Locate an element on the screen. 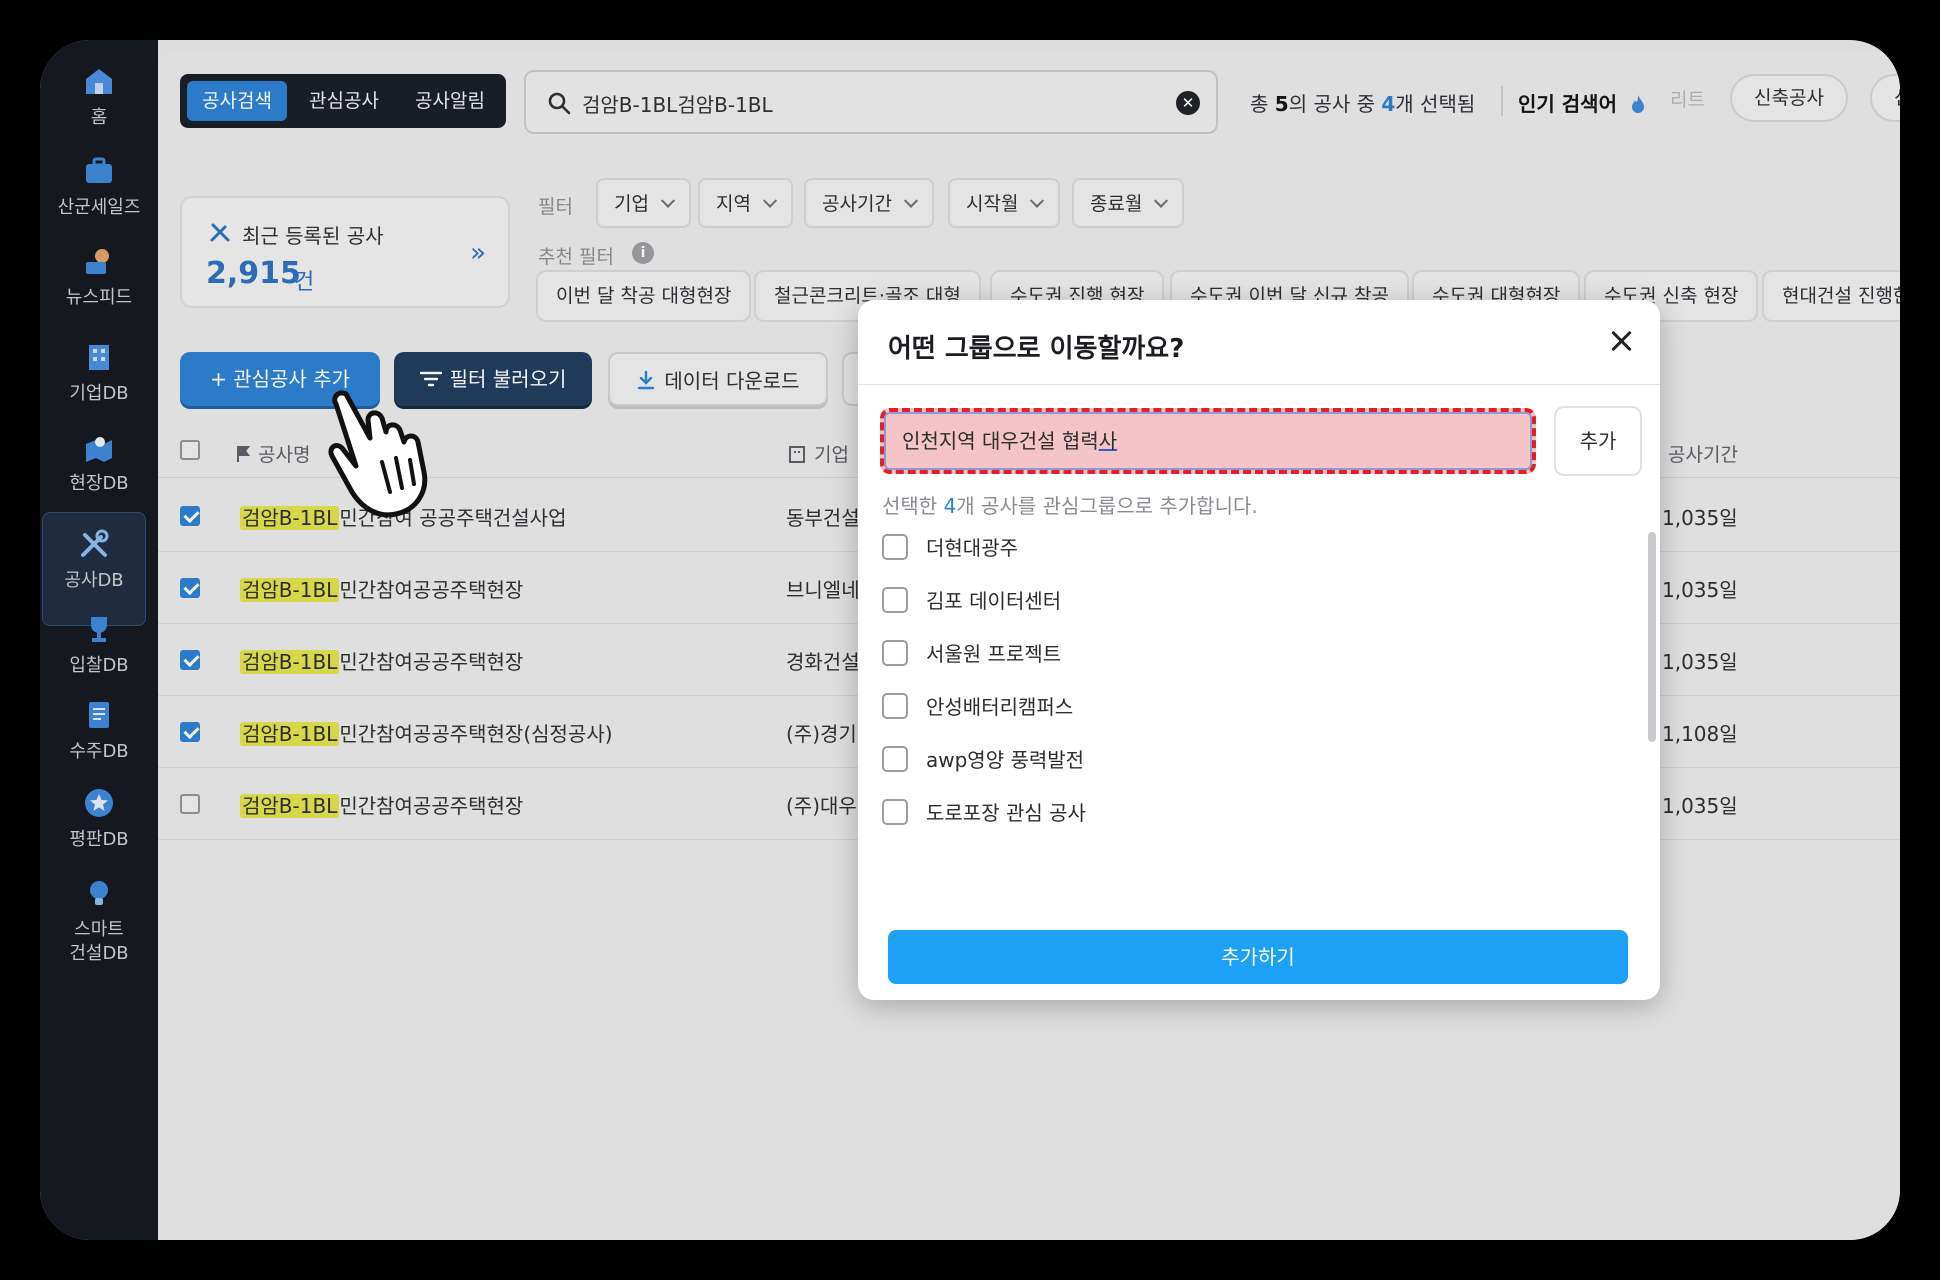 This screenshot has width=1940, height=1280. submit-add-button: 추가하기 is located at coordinates (1258, 957).